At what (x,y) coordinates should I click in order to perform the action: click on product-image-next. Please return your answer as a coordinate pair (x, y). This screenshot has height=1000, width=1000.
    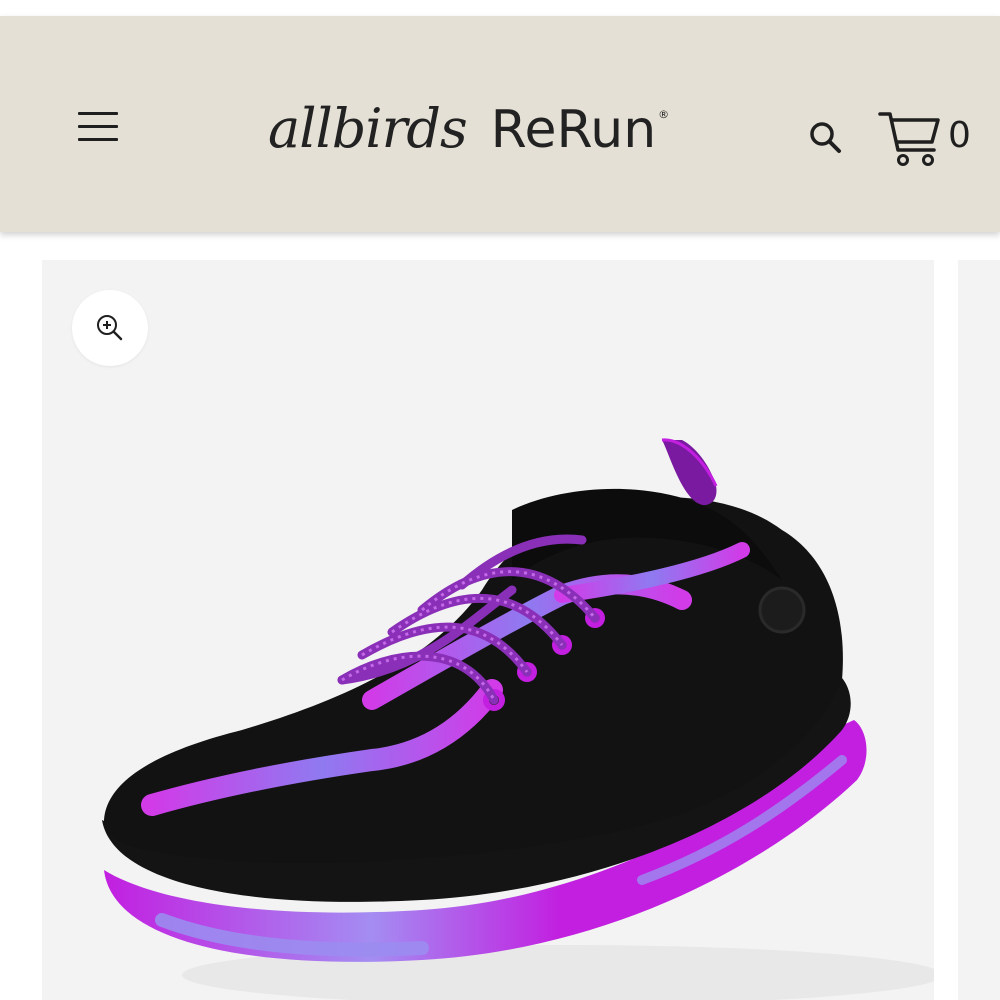
    Looking at the image, I should click on (979, 630).